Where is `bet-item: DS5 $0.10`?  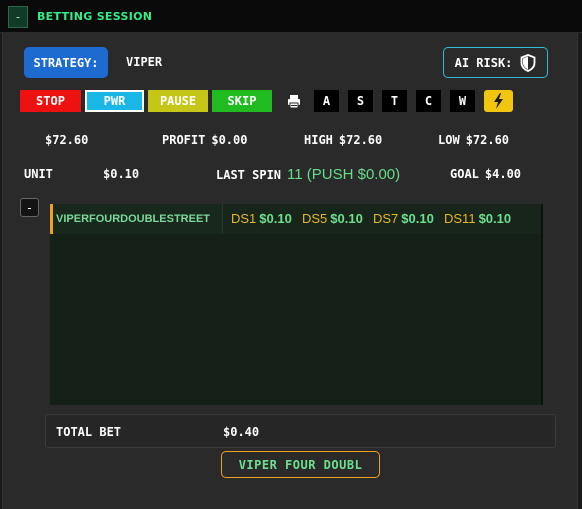
bet-item: DS5 $0.10 is located at coordinates (332, 218).